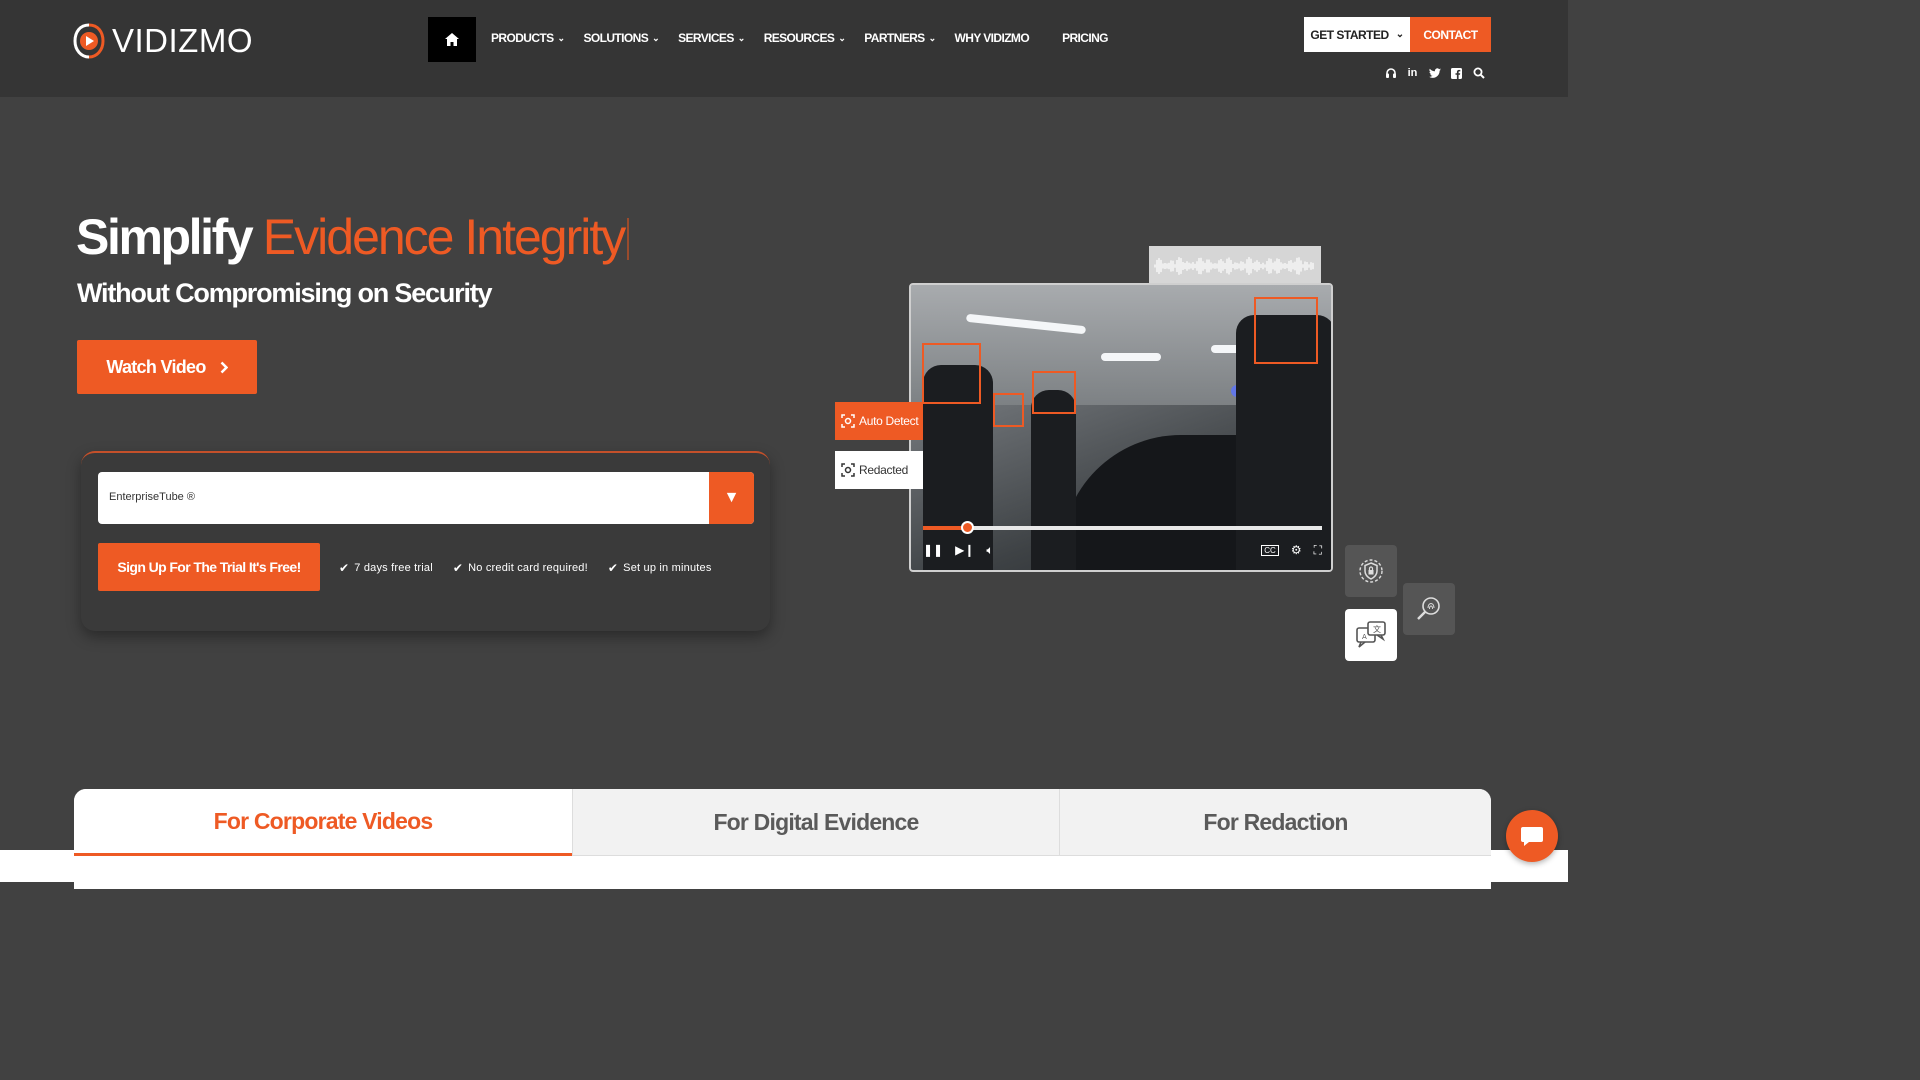  I want to click on benefit-item: ✔ No credit card required!, so click(520, 568).